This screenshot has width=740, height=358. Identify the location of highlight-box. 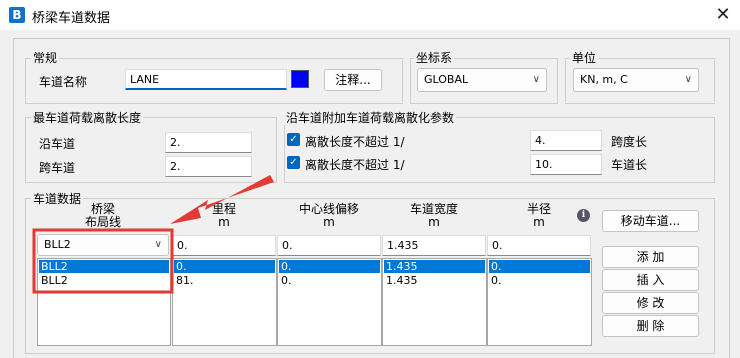
(103, 261).